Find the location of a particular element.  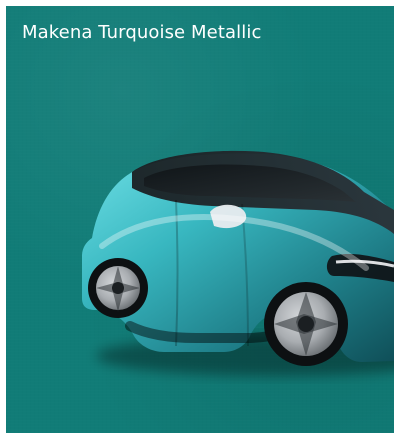

front-wheel is located at coordinates (306, 324).